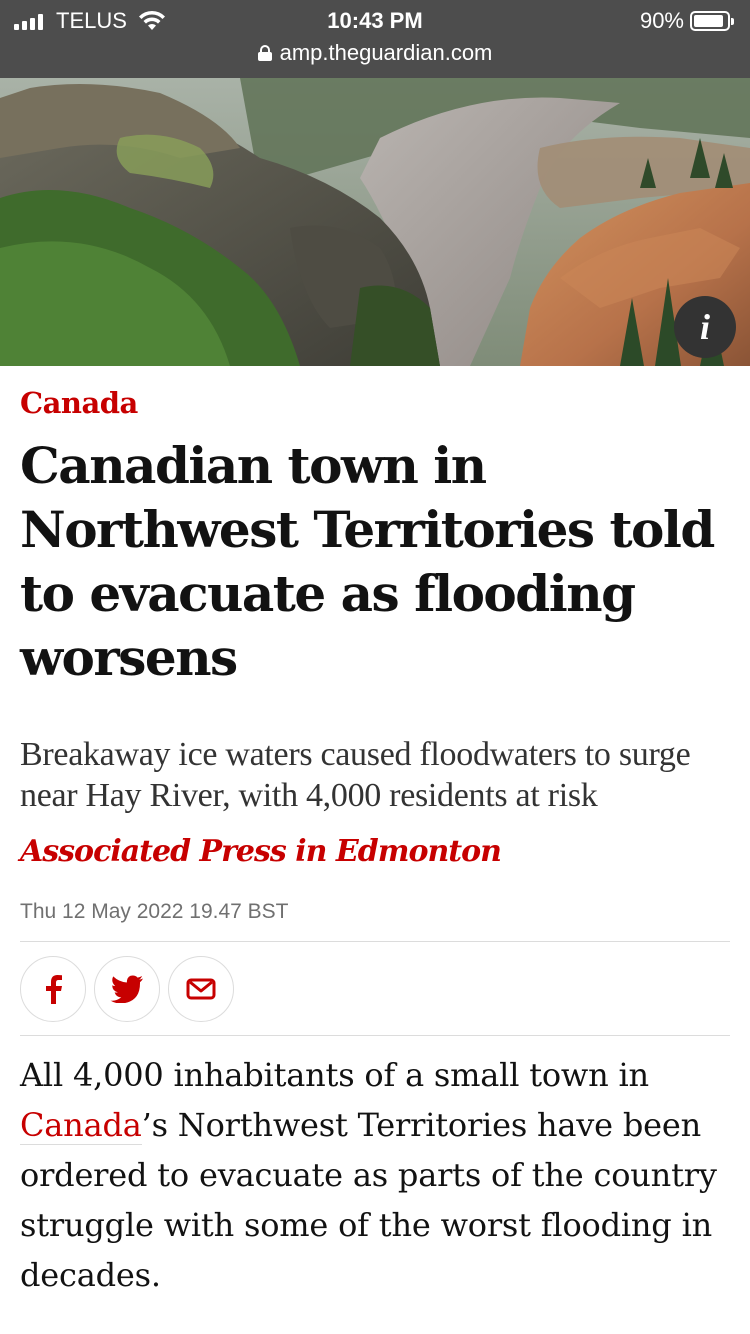 This screenshot has height=1334, width=750. Describe the element at coordinates (79, 403) in the screenshot. I see `section-label: Canada` at that location.